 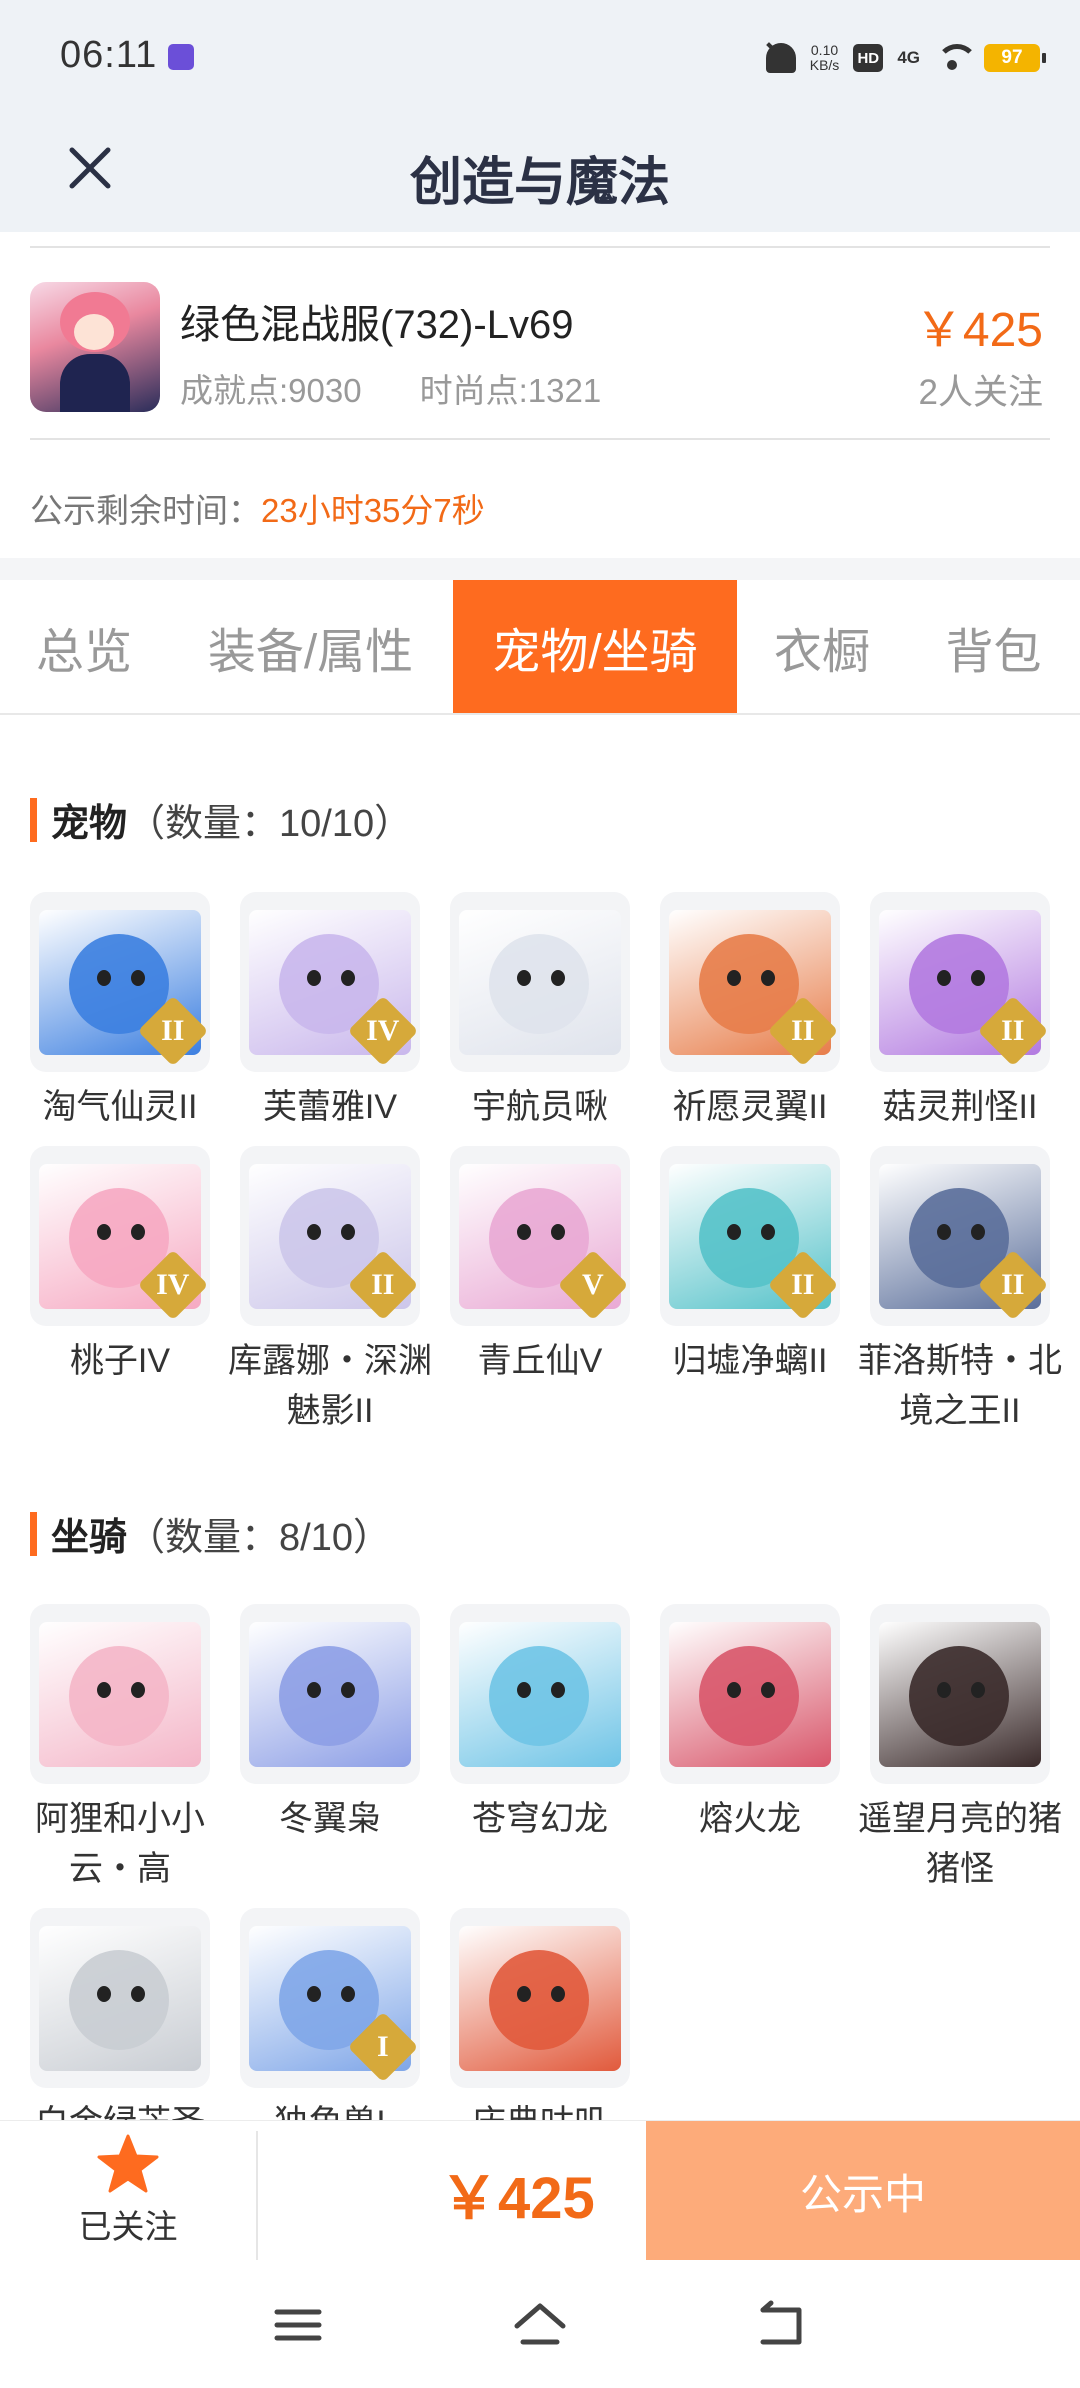 What do you see at coordinates (956, 58) in the screenshot?
I see `wifi-icon` at bounding box center [956, 58].